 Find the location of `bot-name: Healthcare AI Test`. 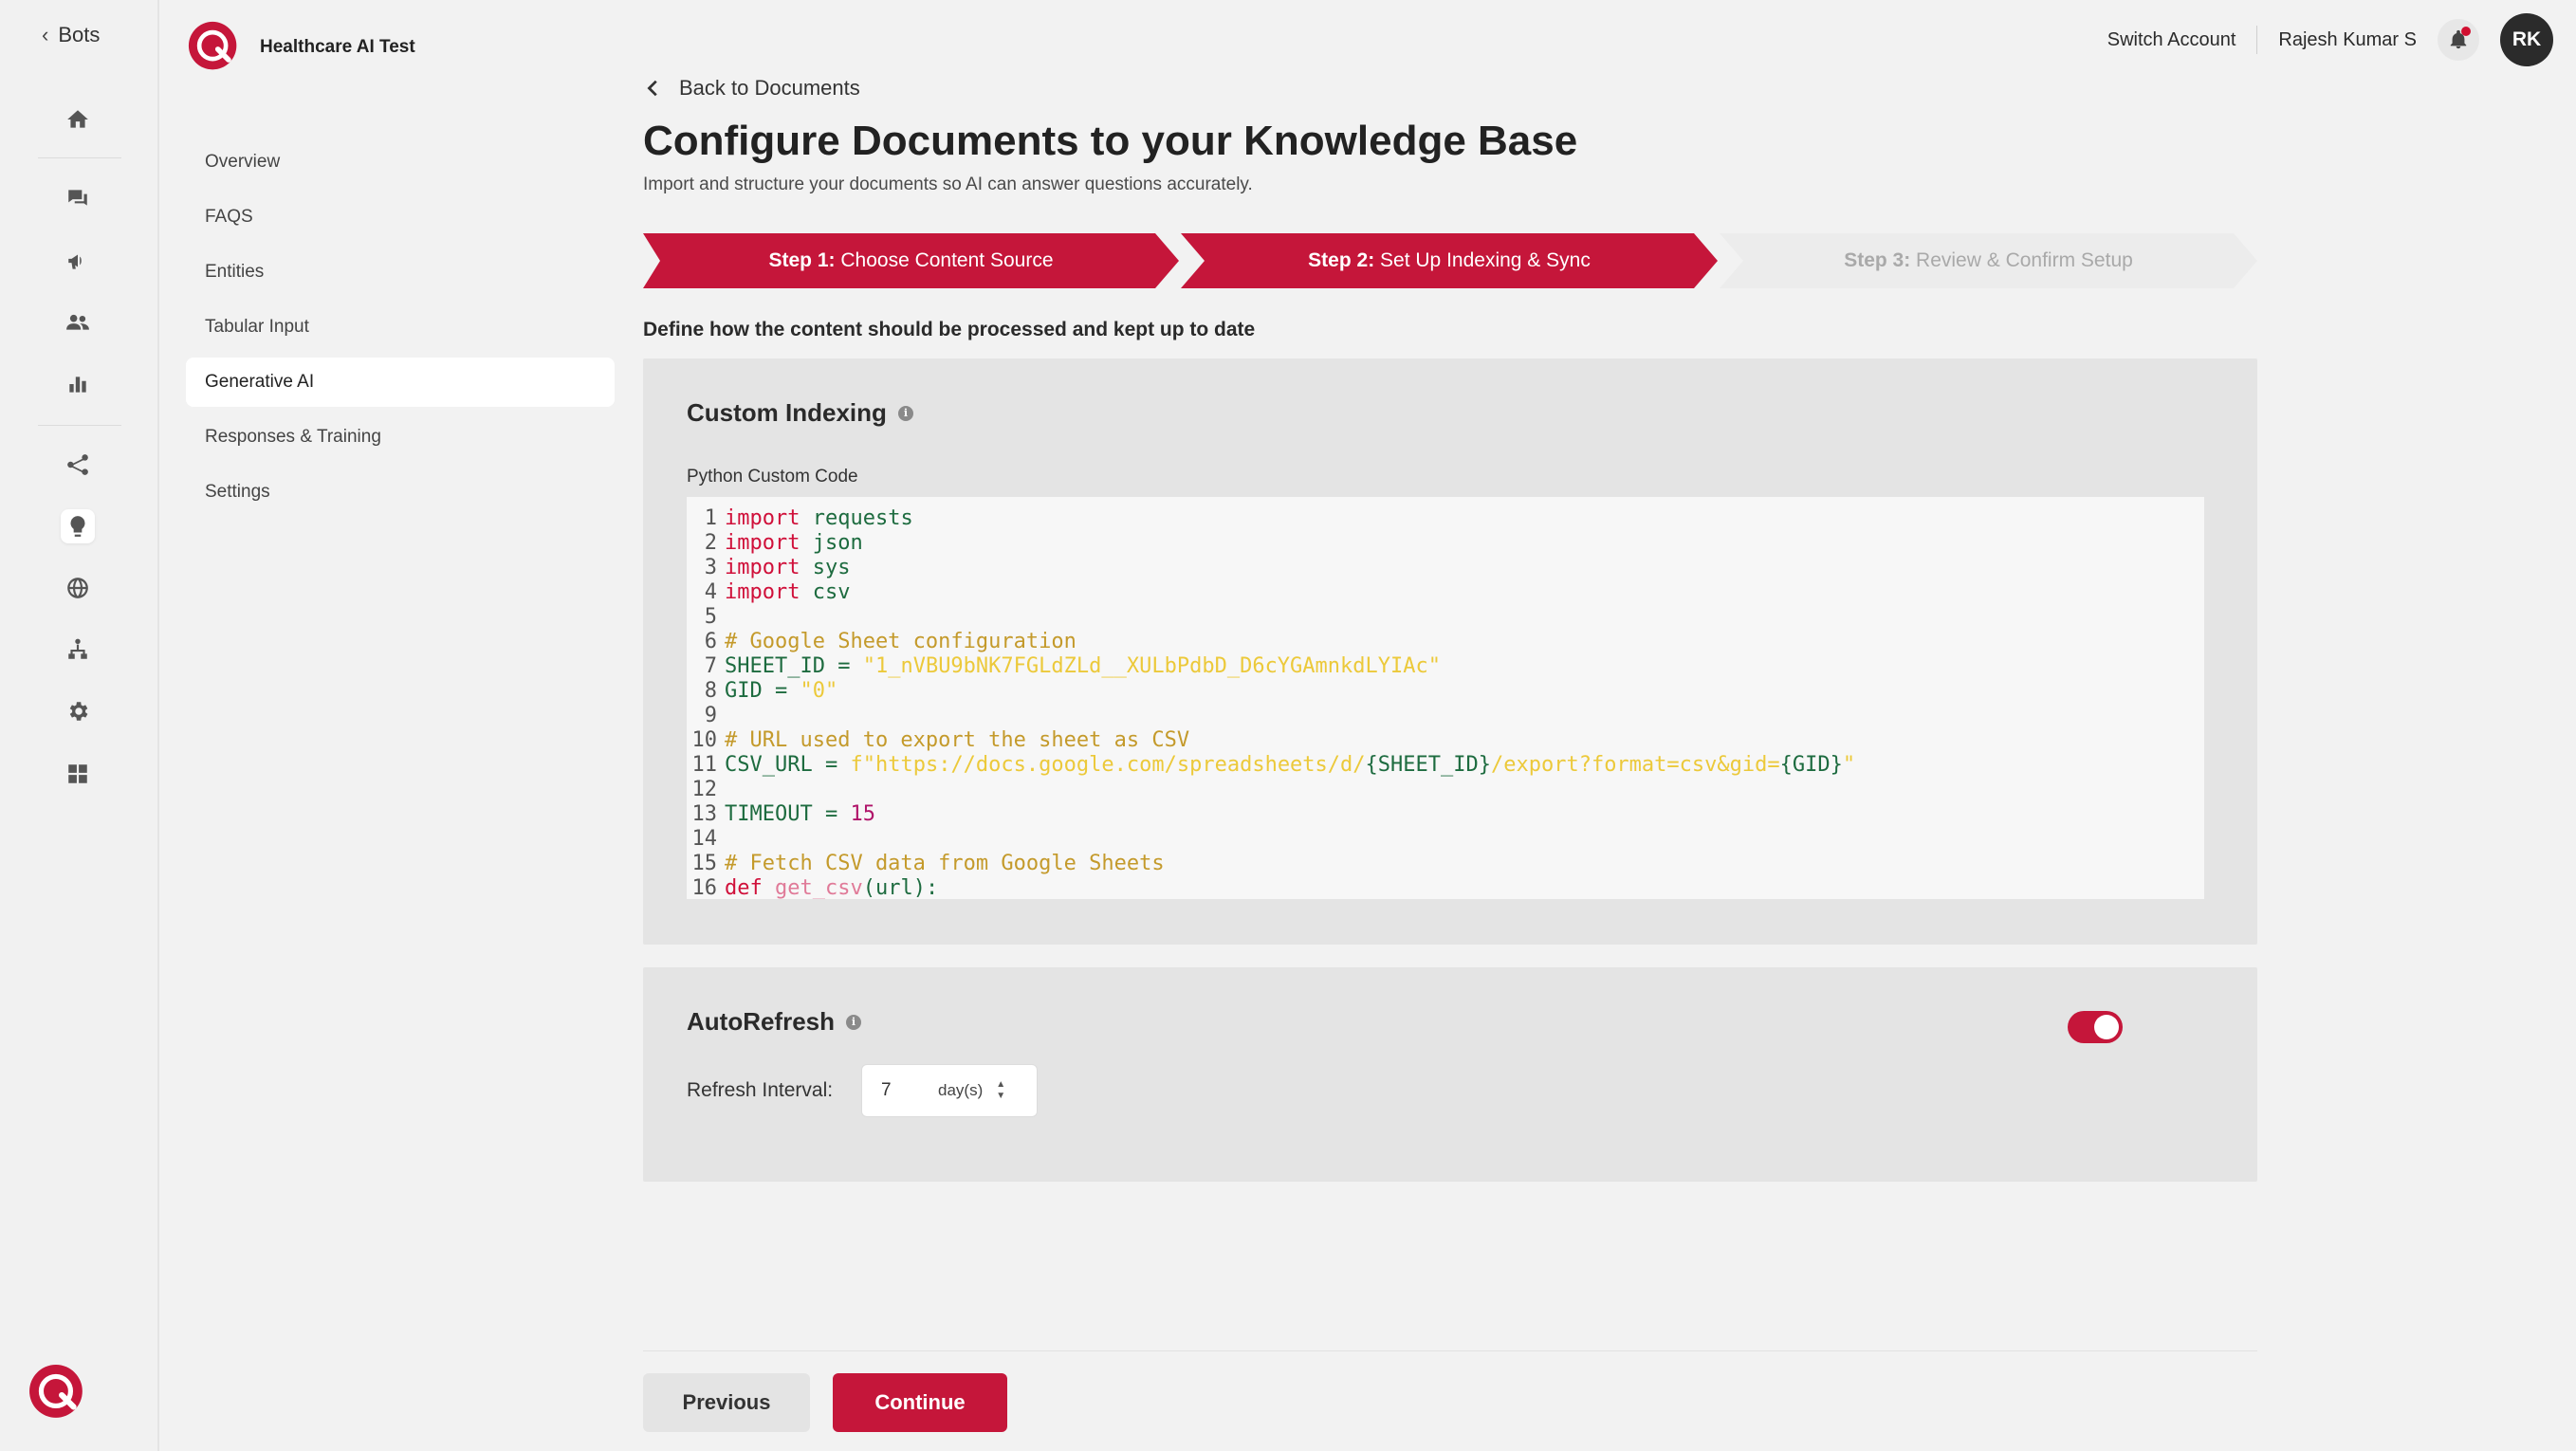

bot-name: Healthcare AI Test is located at coordinates (337, 47).